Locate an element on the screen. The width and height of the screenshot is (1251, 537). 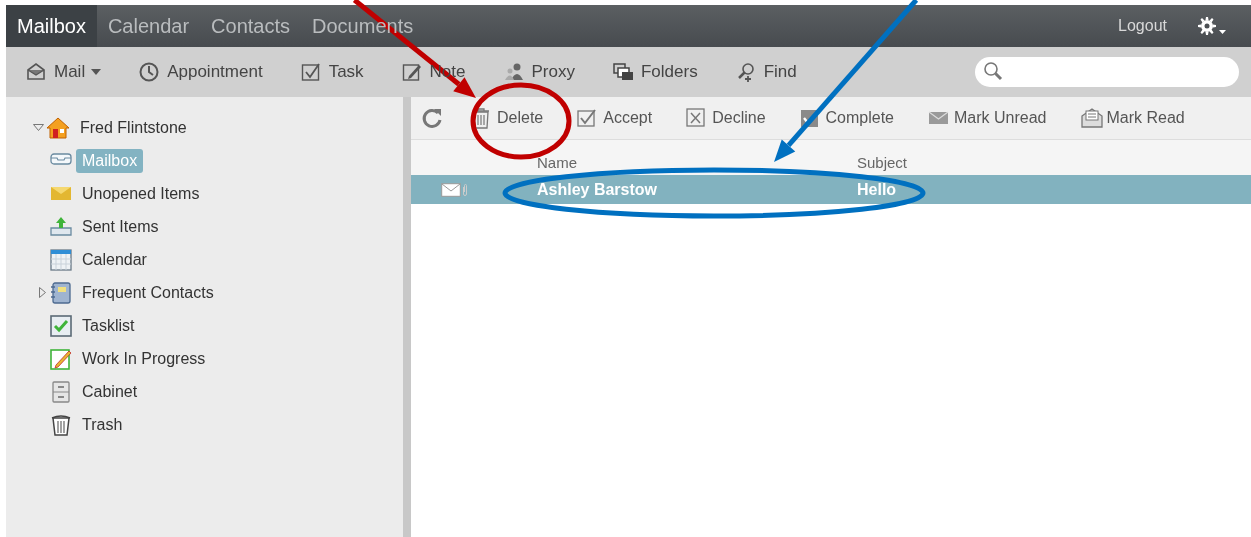
nav-tab: Mailbox is located at coordinates (51, 26).